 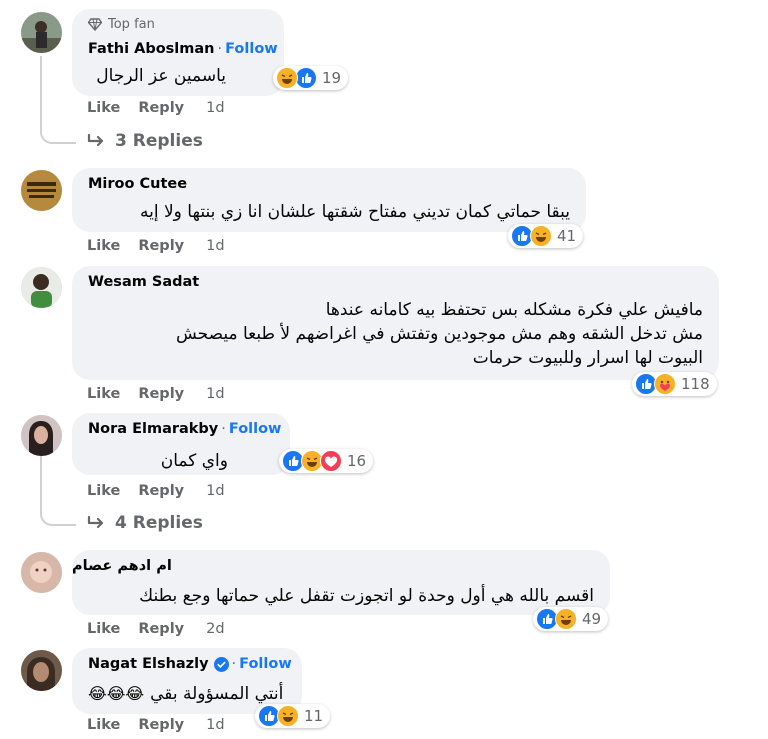 What do you see at coordinates (314, 716) in the screenshot?
I see `reaction-count: 11` at bounding box center [314, 716].